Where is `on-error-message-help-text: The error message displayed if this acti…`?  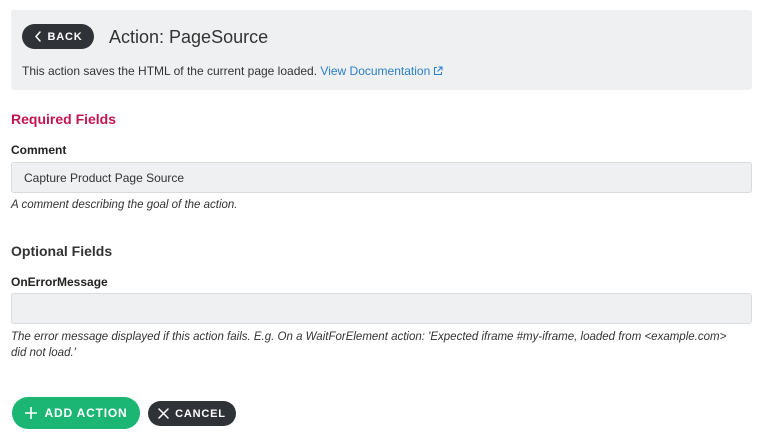
on-error-message-help-text: The error message displayed if this acti… is located at coordinates (369, 345).